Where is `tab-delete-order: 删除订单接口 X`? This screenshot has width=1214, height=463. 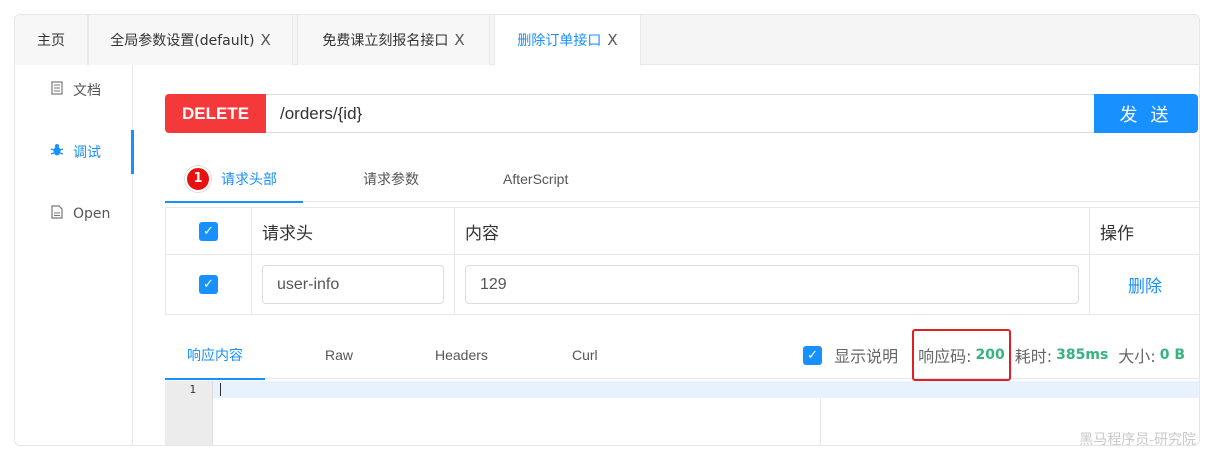 tab-delete-order: 删除订单接口 X is located at coordinates (567, 40).